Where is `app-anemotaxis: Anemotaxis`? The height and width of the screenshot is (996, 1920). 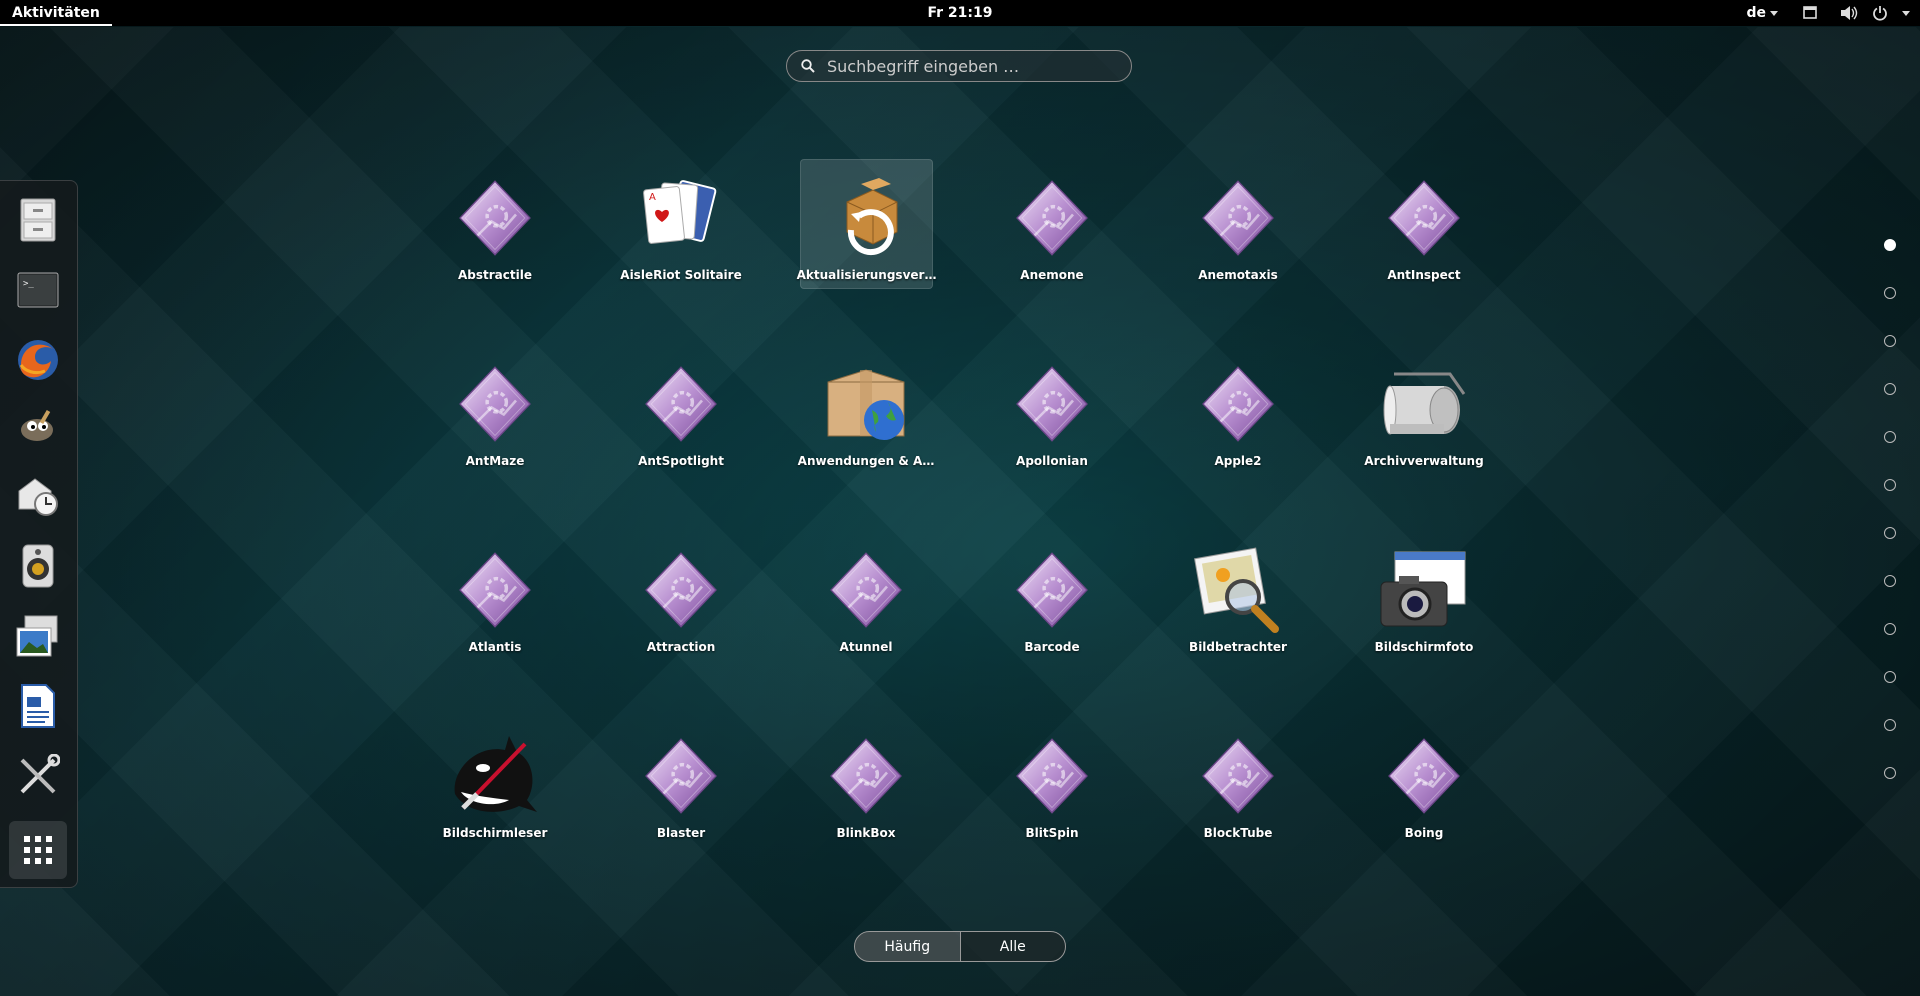 app-anemotaxis: Anemotaxis is located at coordinates (1238, 224).